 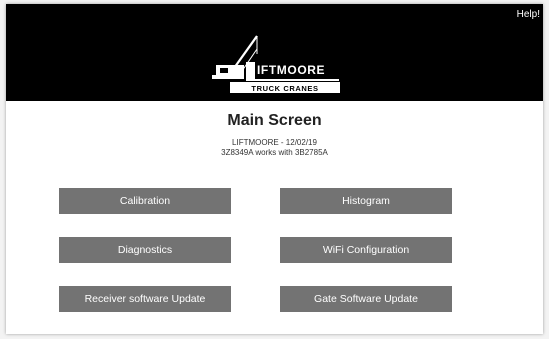 I want to click on receiver-software-update-button: Receiver software Update, so click(x=145, y=299).